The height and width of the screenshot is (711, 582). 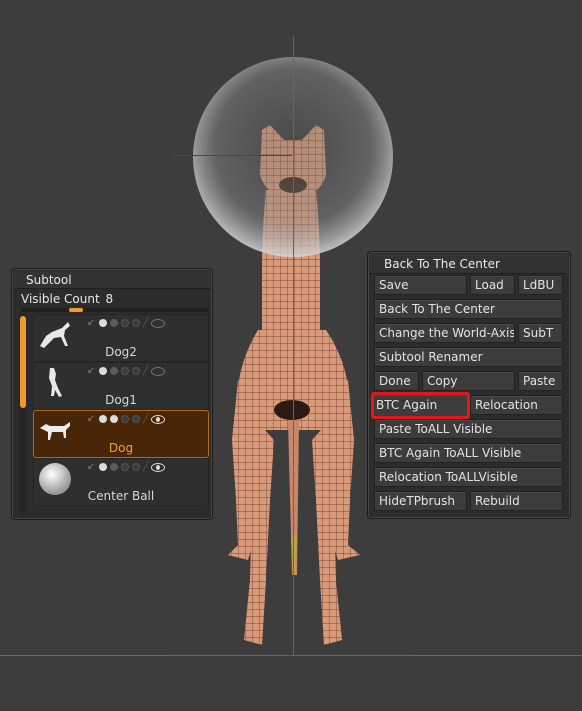 I want to click on back-to-center-button: Back To The Center, so click(x=468, y=309).